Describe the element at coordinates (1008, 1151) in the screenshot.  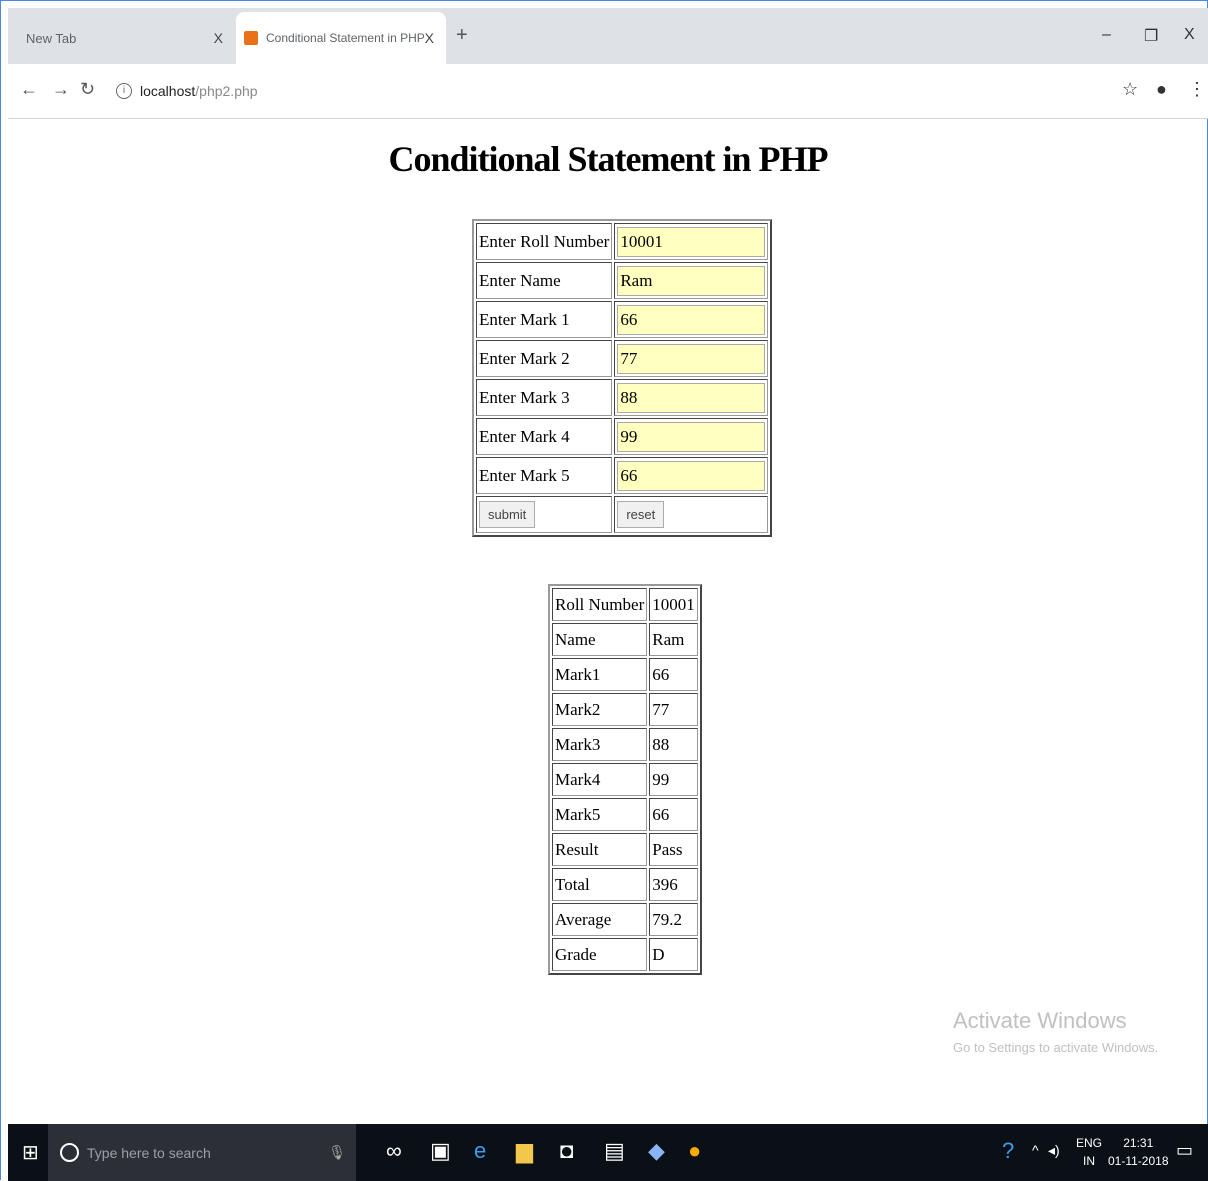
I see `help-icon: ?` at that location.